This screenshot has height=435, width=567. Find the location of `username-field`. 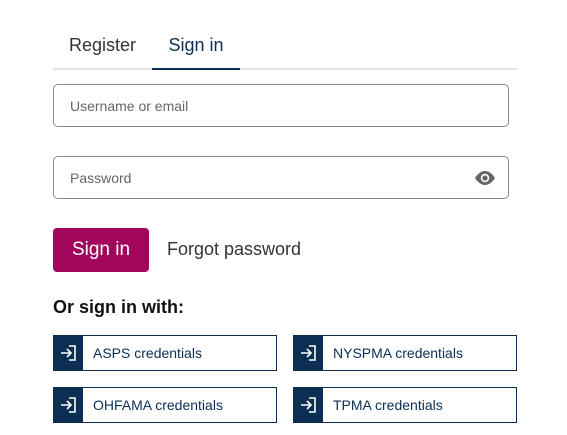

username-field is located at coordinates (281, 105).